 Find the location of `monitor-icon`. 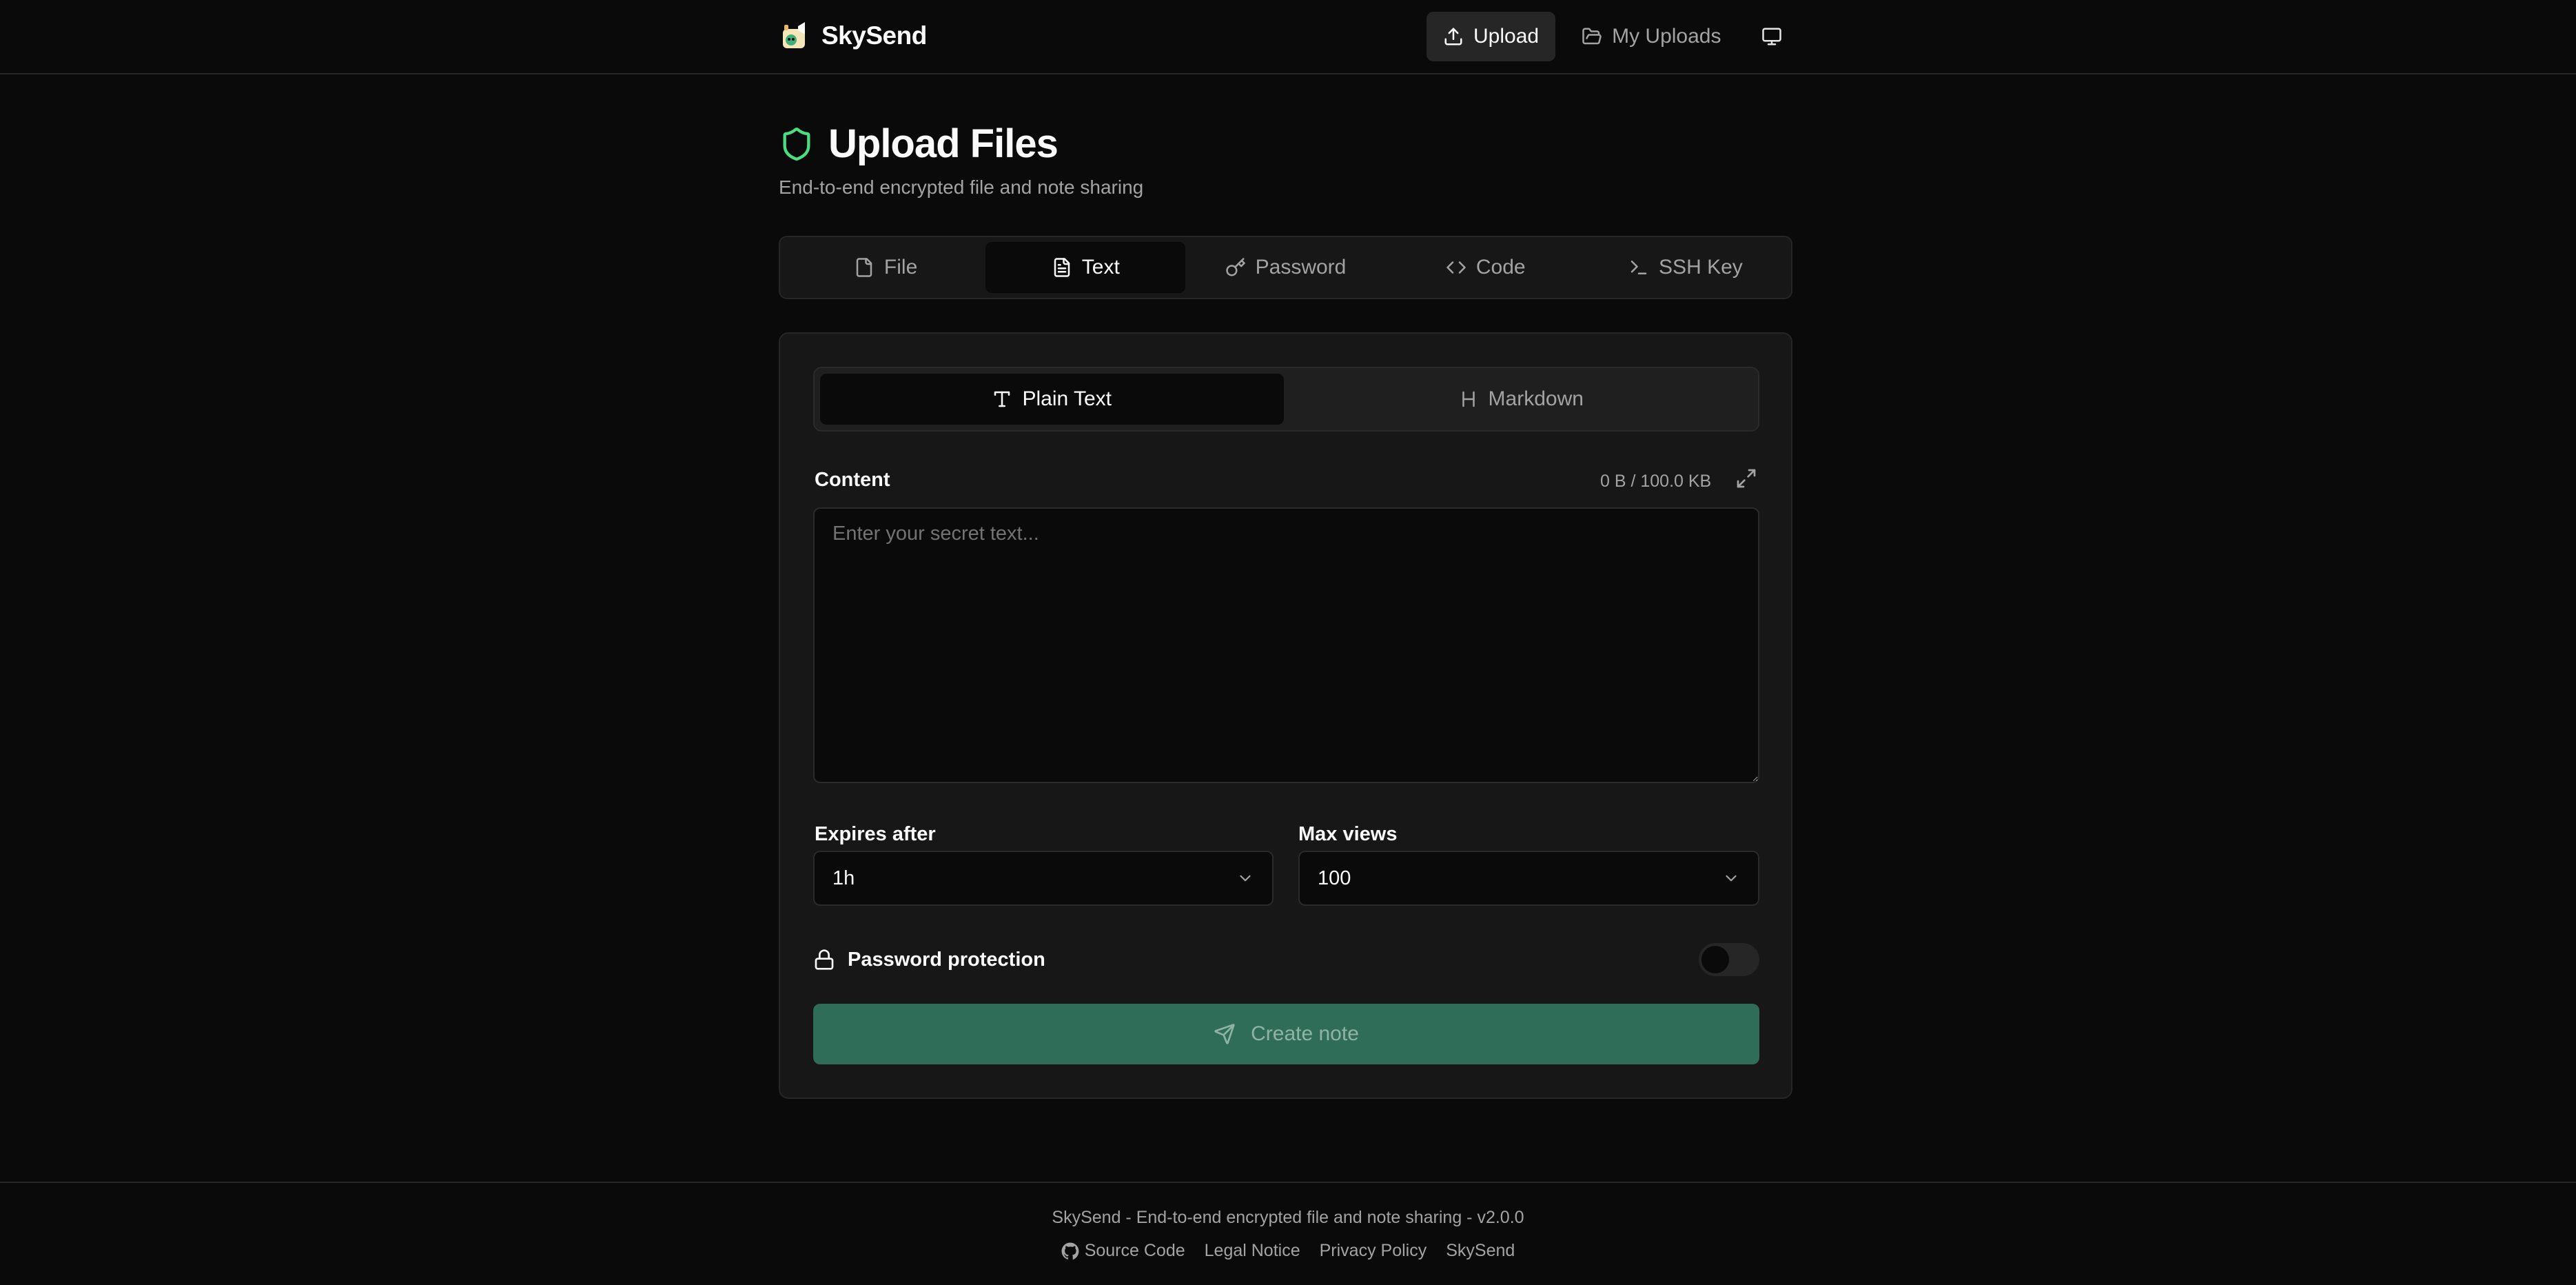

monitor-icon is located at coordinates (1772, 36).